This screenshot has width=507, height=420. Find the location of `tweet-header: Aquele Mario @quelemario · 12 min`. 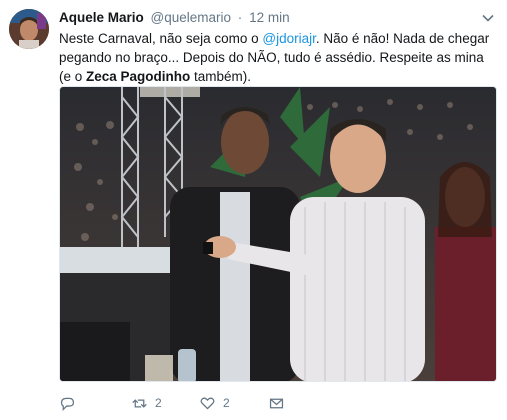

tweet-header: Aquele Mario @quelemario · 12 min is located at coordinates (174, 19).